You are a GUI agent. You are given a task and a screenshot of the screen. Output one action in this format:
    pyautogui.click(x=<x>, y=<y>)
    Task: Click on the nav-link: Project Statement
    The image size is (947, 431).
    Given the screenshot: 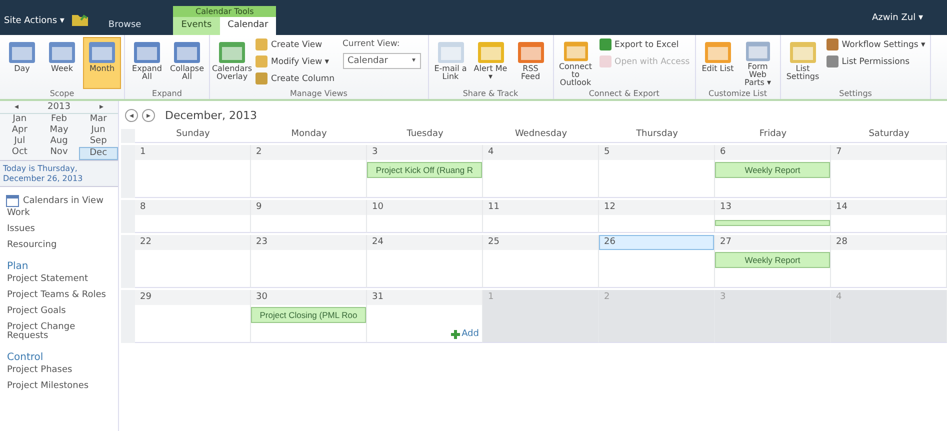 What is the action you would take?
    pyautogui.click(x=59, y=279)
    